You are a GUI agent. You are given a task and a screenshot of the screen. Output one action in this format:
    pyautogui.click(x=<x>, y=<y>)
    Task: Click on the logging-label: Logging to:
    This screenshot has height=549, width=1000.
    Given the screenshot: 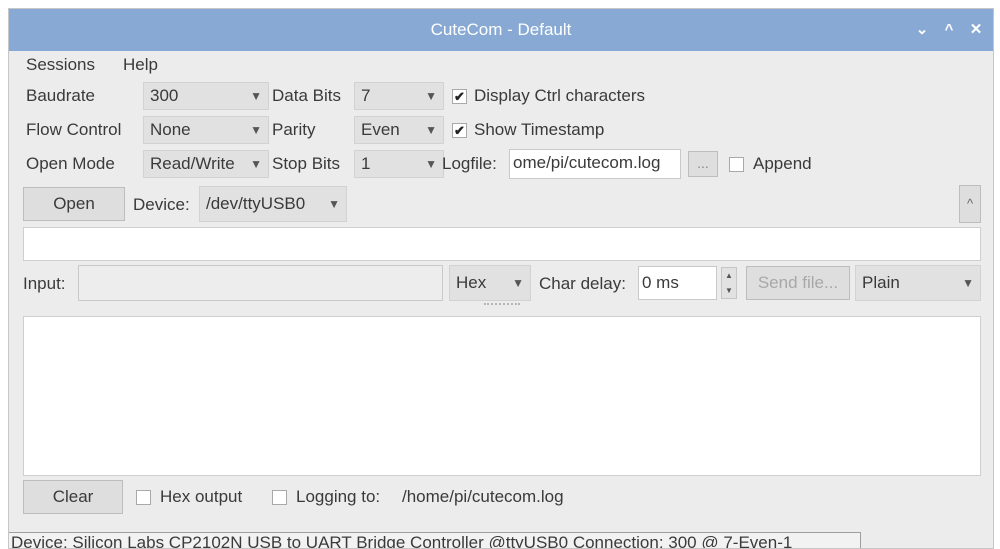 What is the action you would take?
    pyautogui.click(x=338, y=496)
    